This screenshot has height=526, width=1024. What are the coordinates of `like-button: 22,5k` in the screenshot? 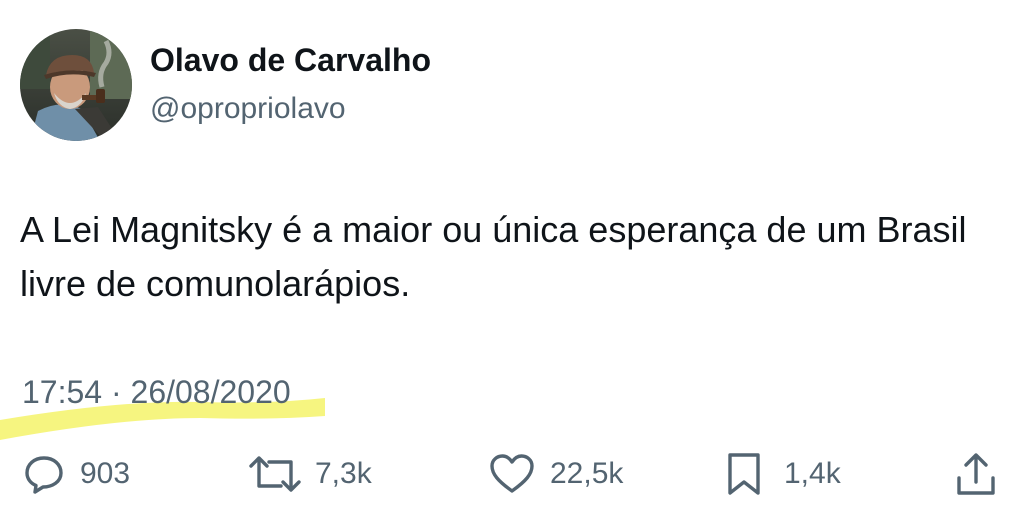 It's located at (555, 474).